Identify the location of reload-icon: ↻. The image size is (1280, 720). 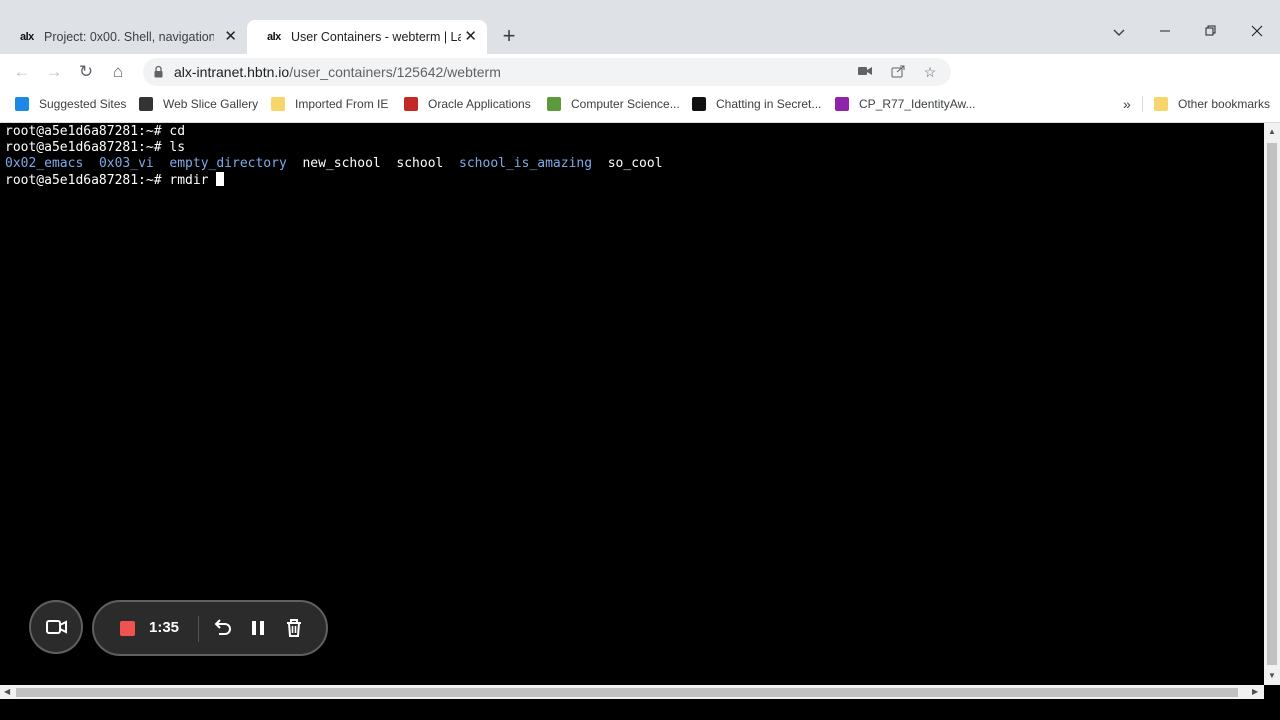
(86, 72).